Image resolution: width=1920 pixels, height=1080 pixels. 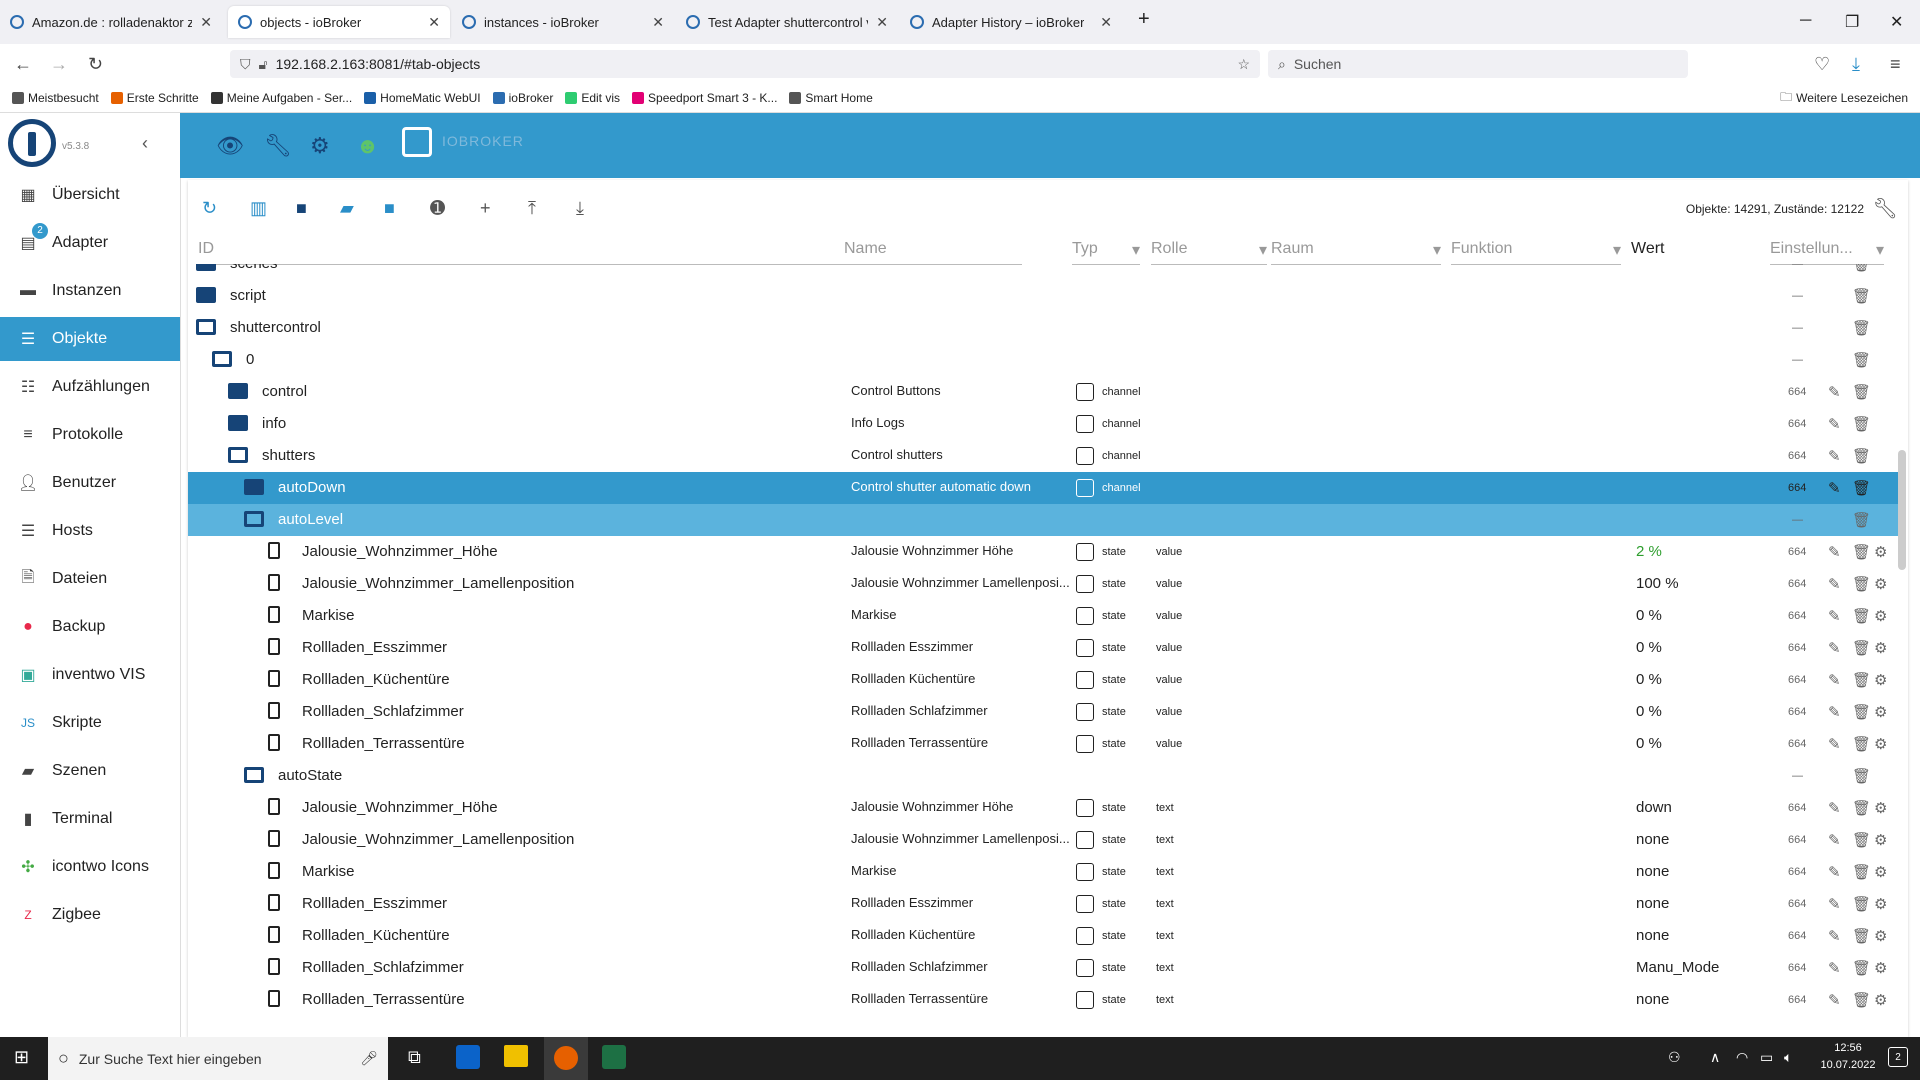 I want to click on settings-filter: Einstellun... ▾, so click(x=1827, y=252).